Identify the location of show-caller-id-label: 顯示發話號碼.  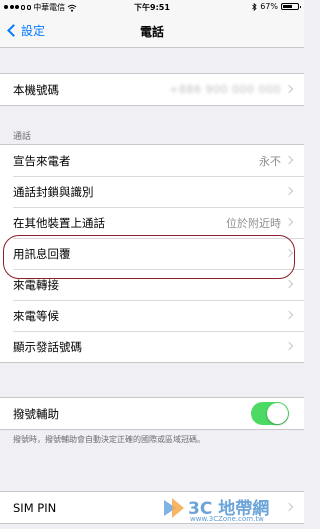
(47, 346).